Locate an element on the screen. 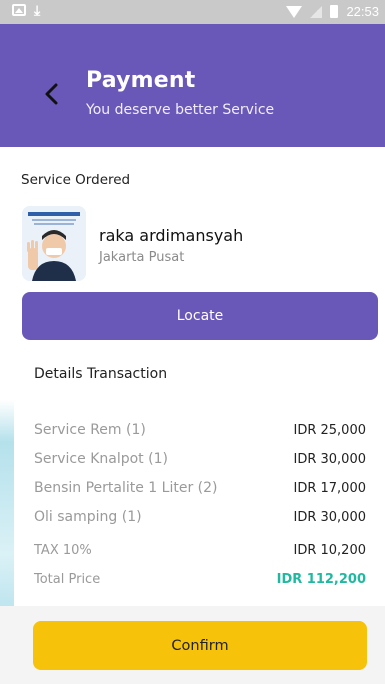 The height and width of the screenshot is (684, 385). total-label: Total Price is located at coordinates (67, 579).